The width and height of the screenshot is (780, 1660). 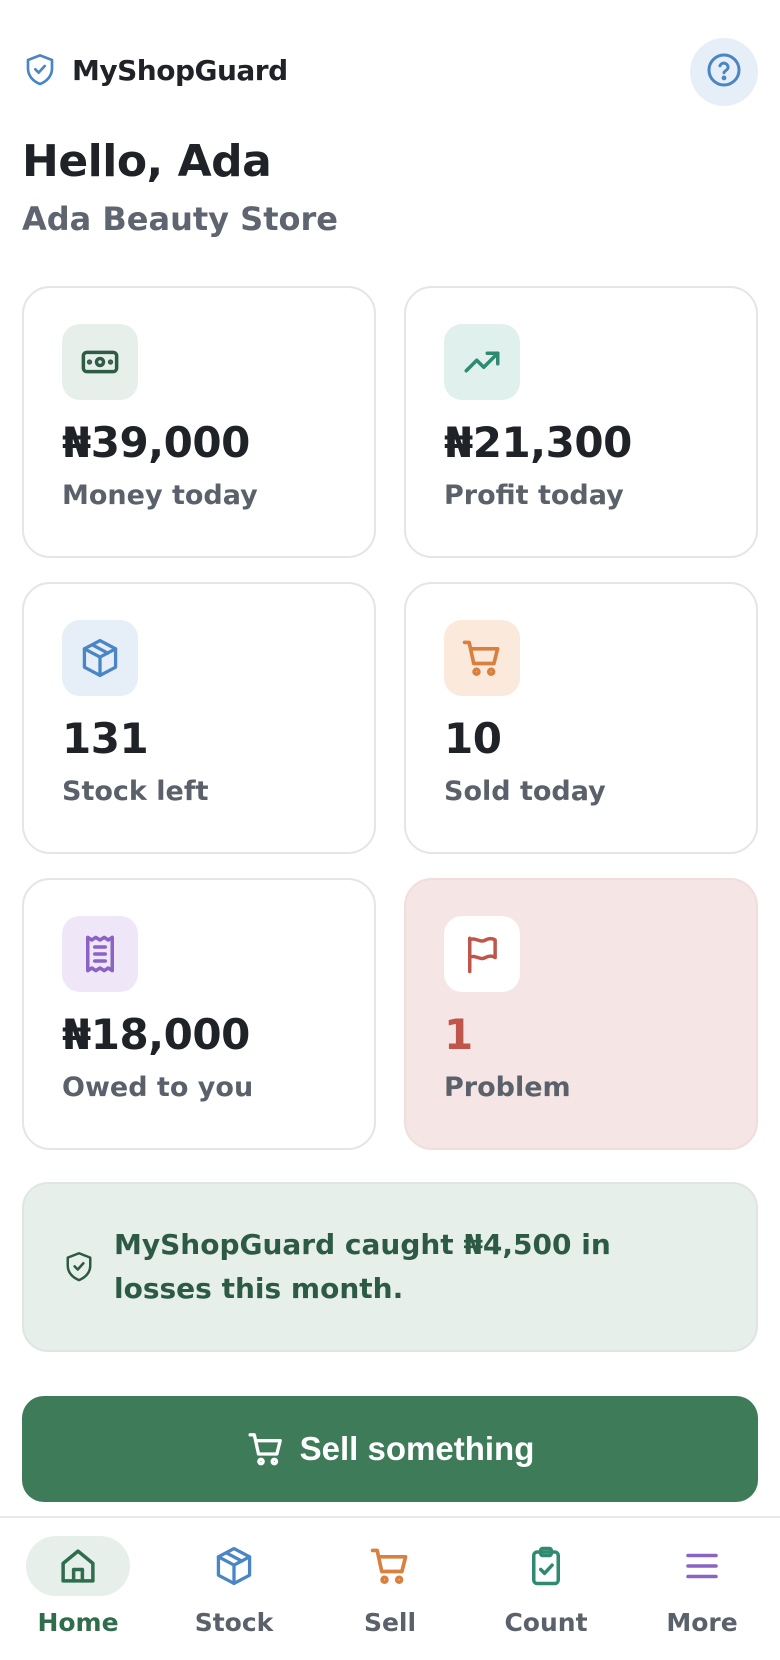 I want to click on nav-label: Count, so click(x=546, y=1622).